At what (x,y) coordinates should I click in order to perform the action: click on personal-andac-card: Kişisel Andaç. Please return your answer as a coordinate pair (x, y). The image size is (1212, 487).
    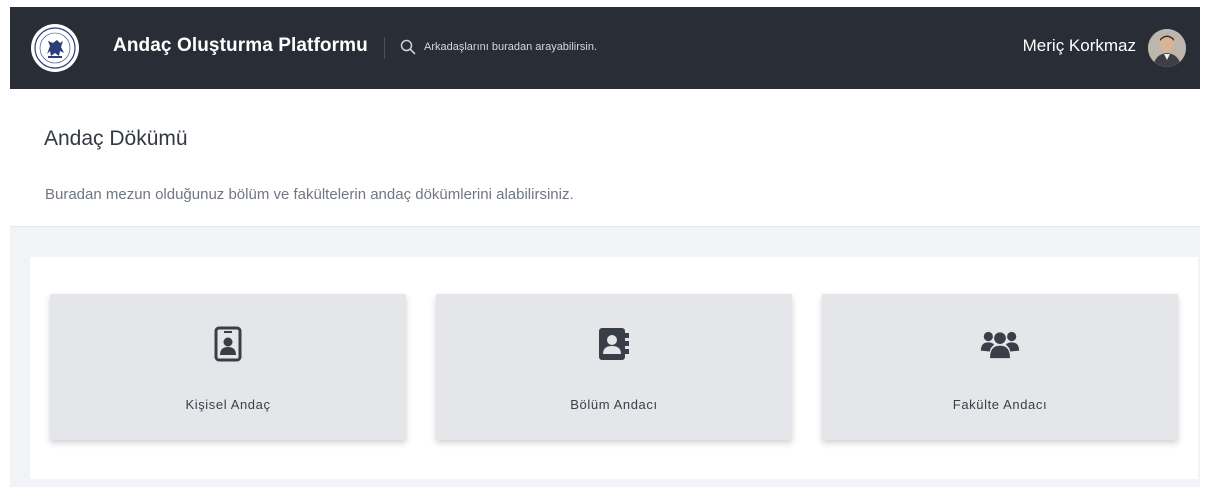
    Looking at the image, I should click on (228, 367).